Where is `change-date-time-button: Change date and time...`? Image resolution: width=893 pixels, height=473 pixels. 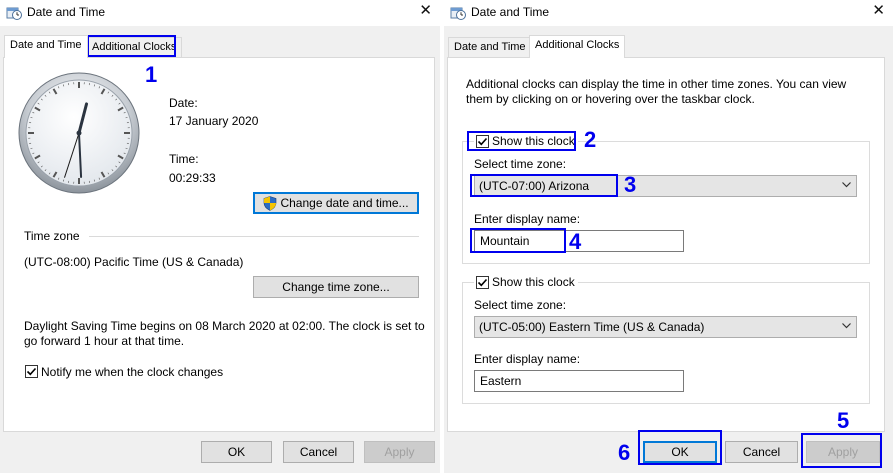 change-date-time-button: Change date and time... is located at coordinates (336, 203).